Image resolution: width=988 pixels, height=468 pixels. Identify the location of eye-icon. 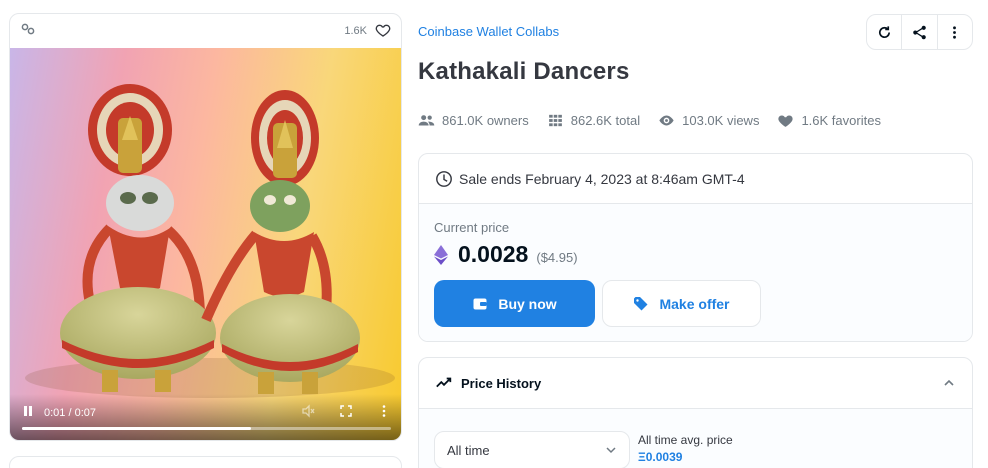
(666, 120).